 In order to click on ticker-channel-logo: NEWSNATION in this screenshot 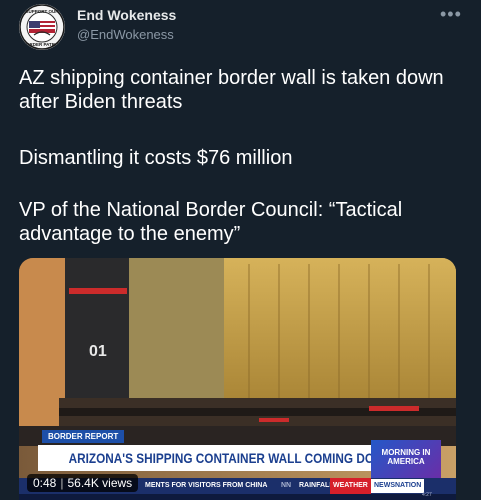, I will do `click(398, 486)`.